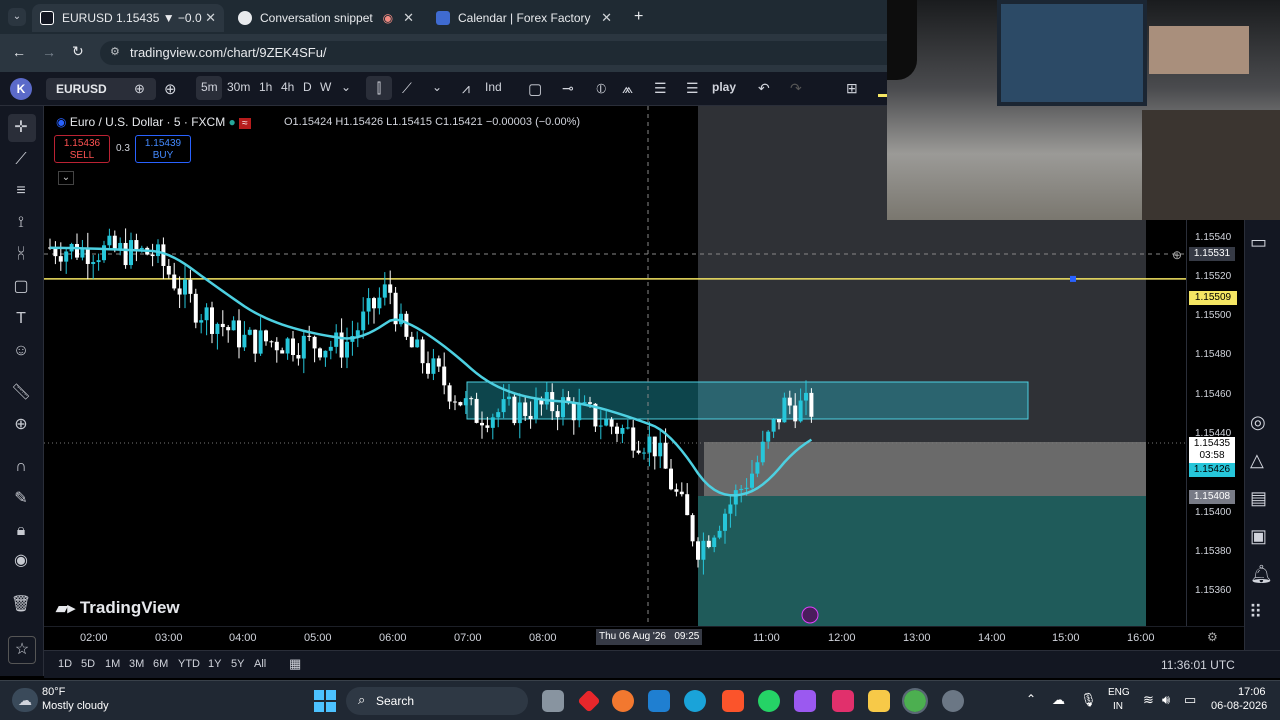 This screenshot has height=720, width=1280. Describe the element at coordinates (1198, 665) in the screenshot. I see `utc-clock: 11:36:01 UTC` at that location.